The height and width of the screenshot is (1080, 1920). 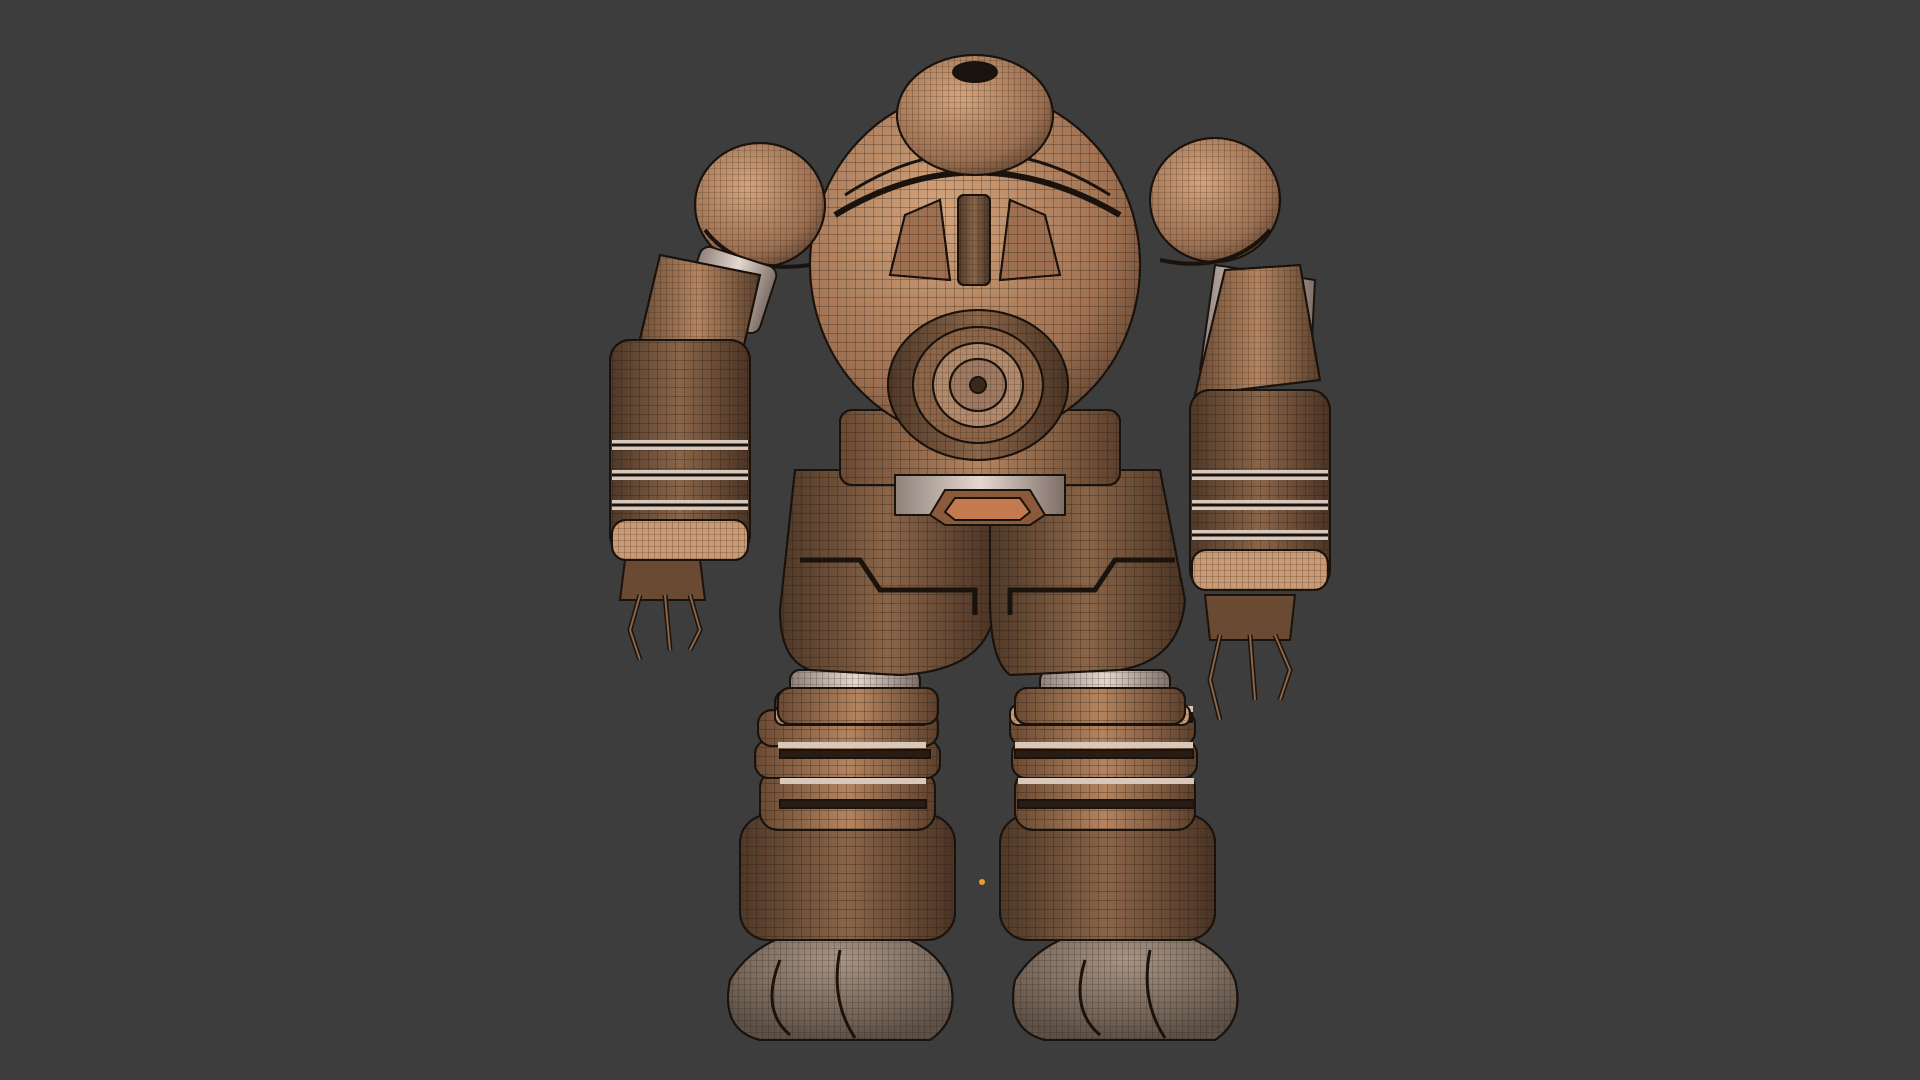 What do you see at coordinates (1100, 697) in the screenshot?
I see `right-knee-joint` at bounding box center [1100, 697].